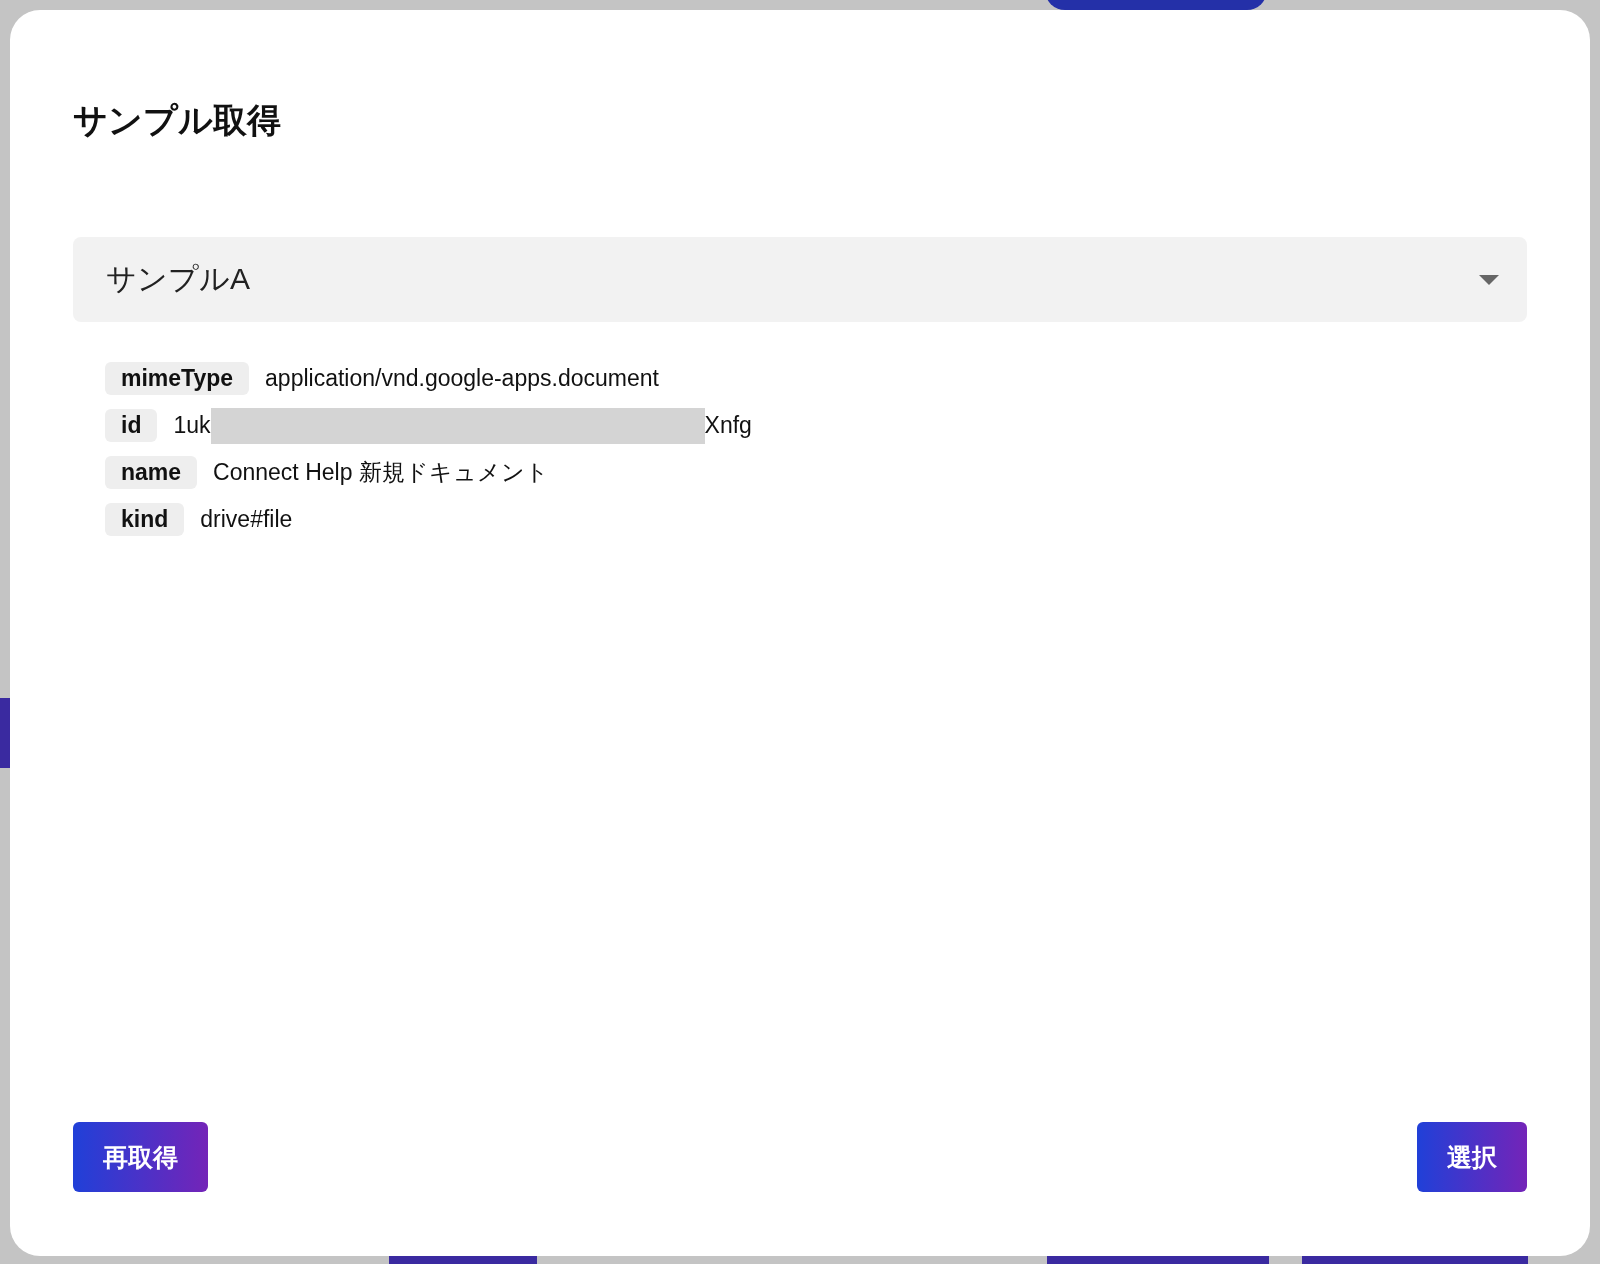 This screenshot has height=1264, width=1600. I want to click on action-button: 選択, so click(1472, 1157).